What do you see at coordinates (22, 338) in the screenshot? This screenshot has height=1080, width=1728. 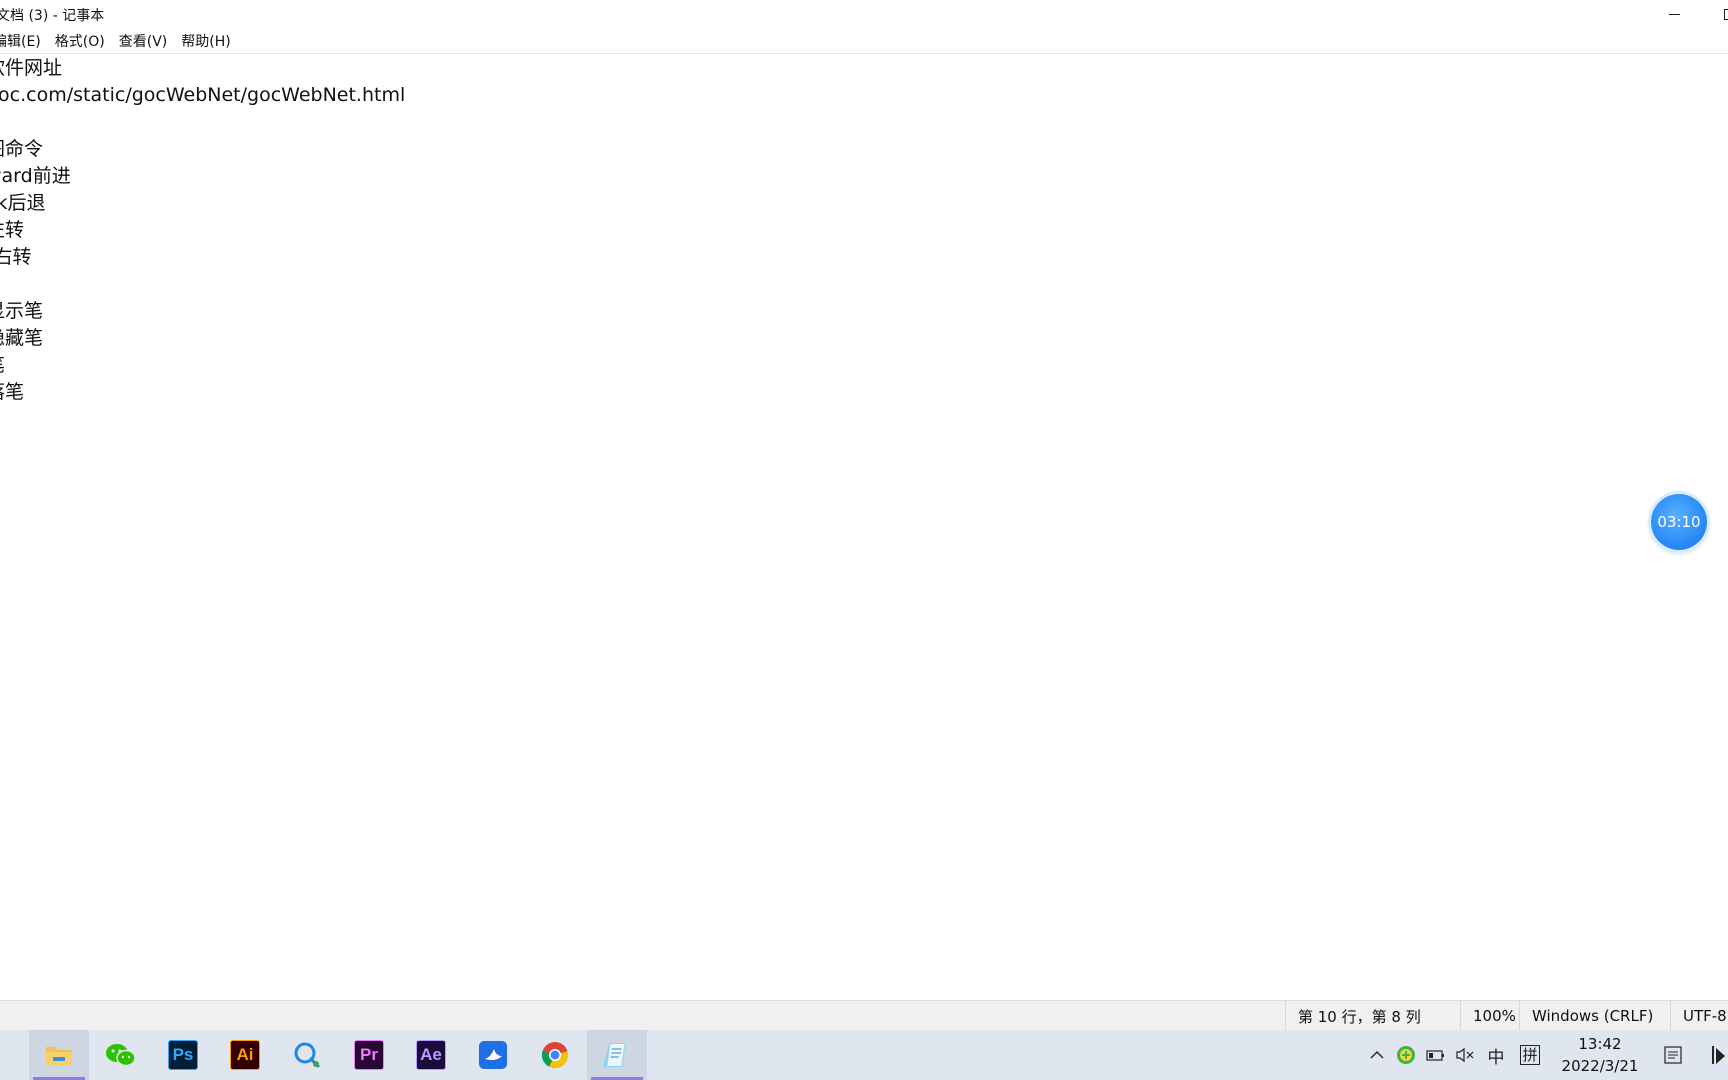 I see `editor-line: 隐藏笔` at bounding box center [22, 338].